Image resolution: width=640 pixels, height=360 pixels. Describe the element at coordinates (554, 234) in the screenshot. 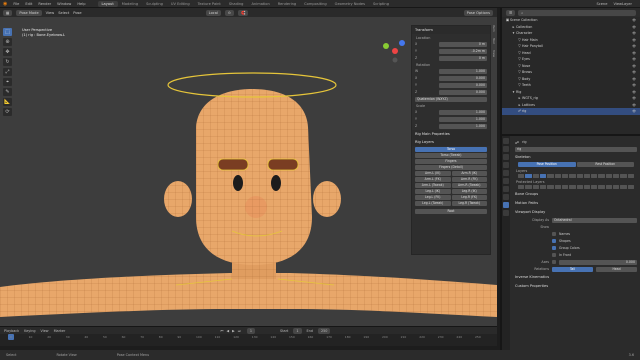

I see `show-option-checkbox` at that location.